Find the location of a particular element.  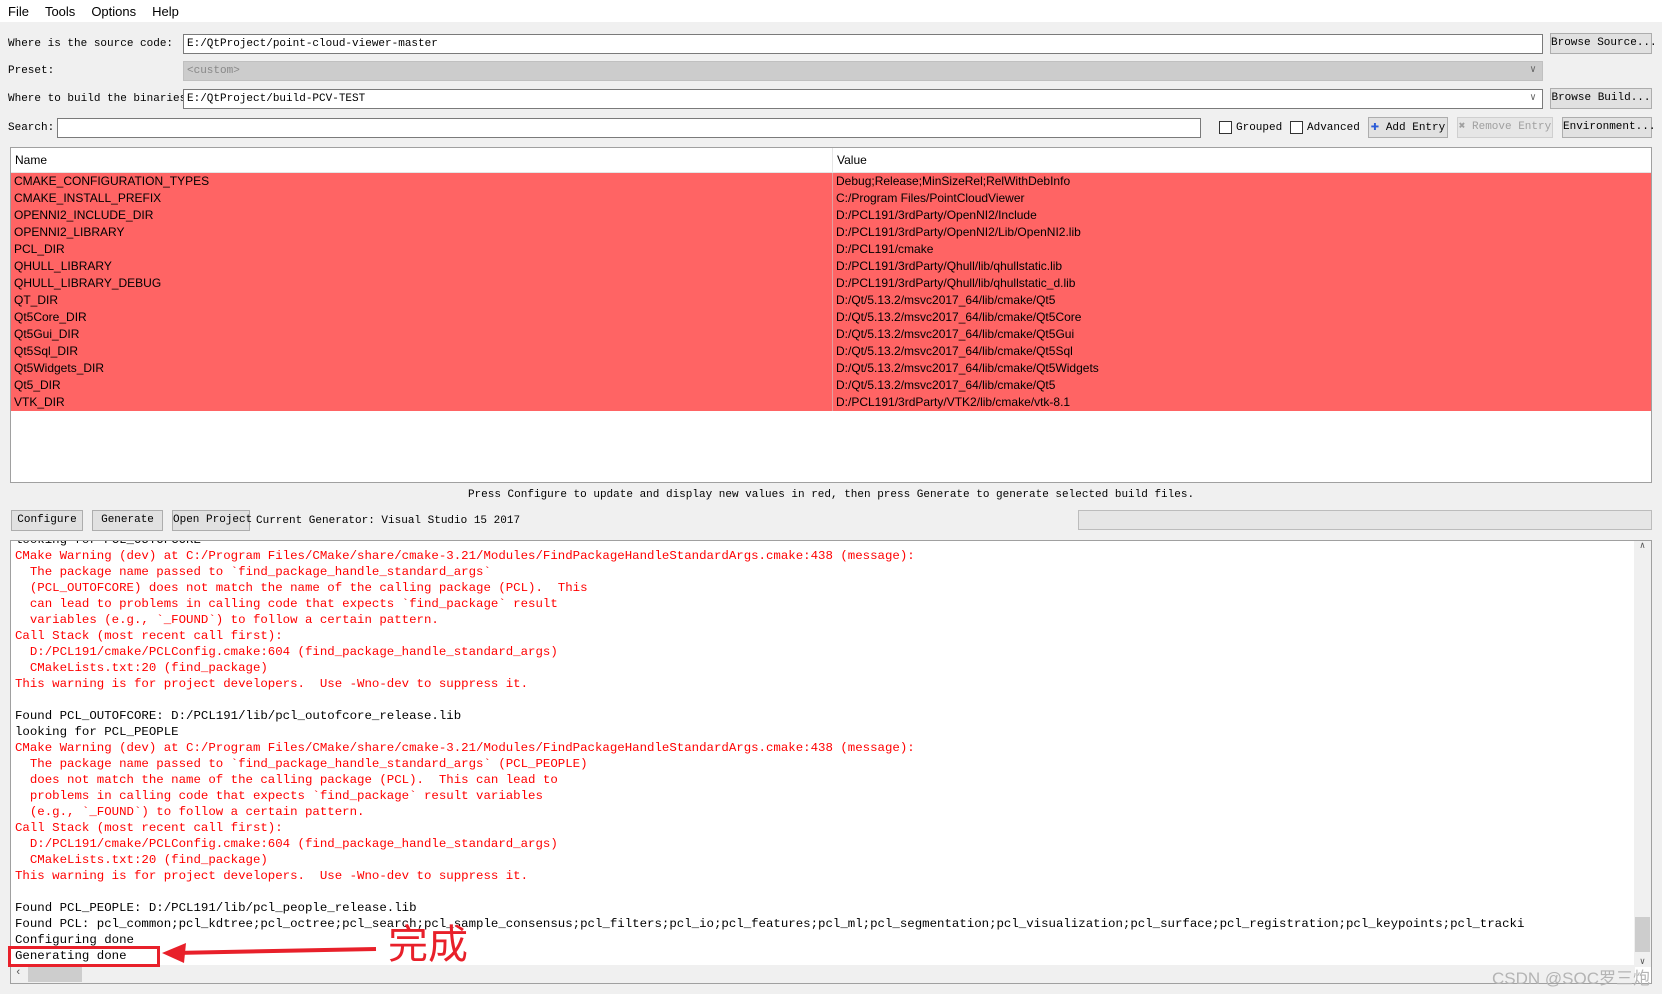

grouped-checkbox: Grouped is located at coordinates (1250, 127).